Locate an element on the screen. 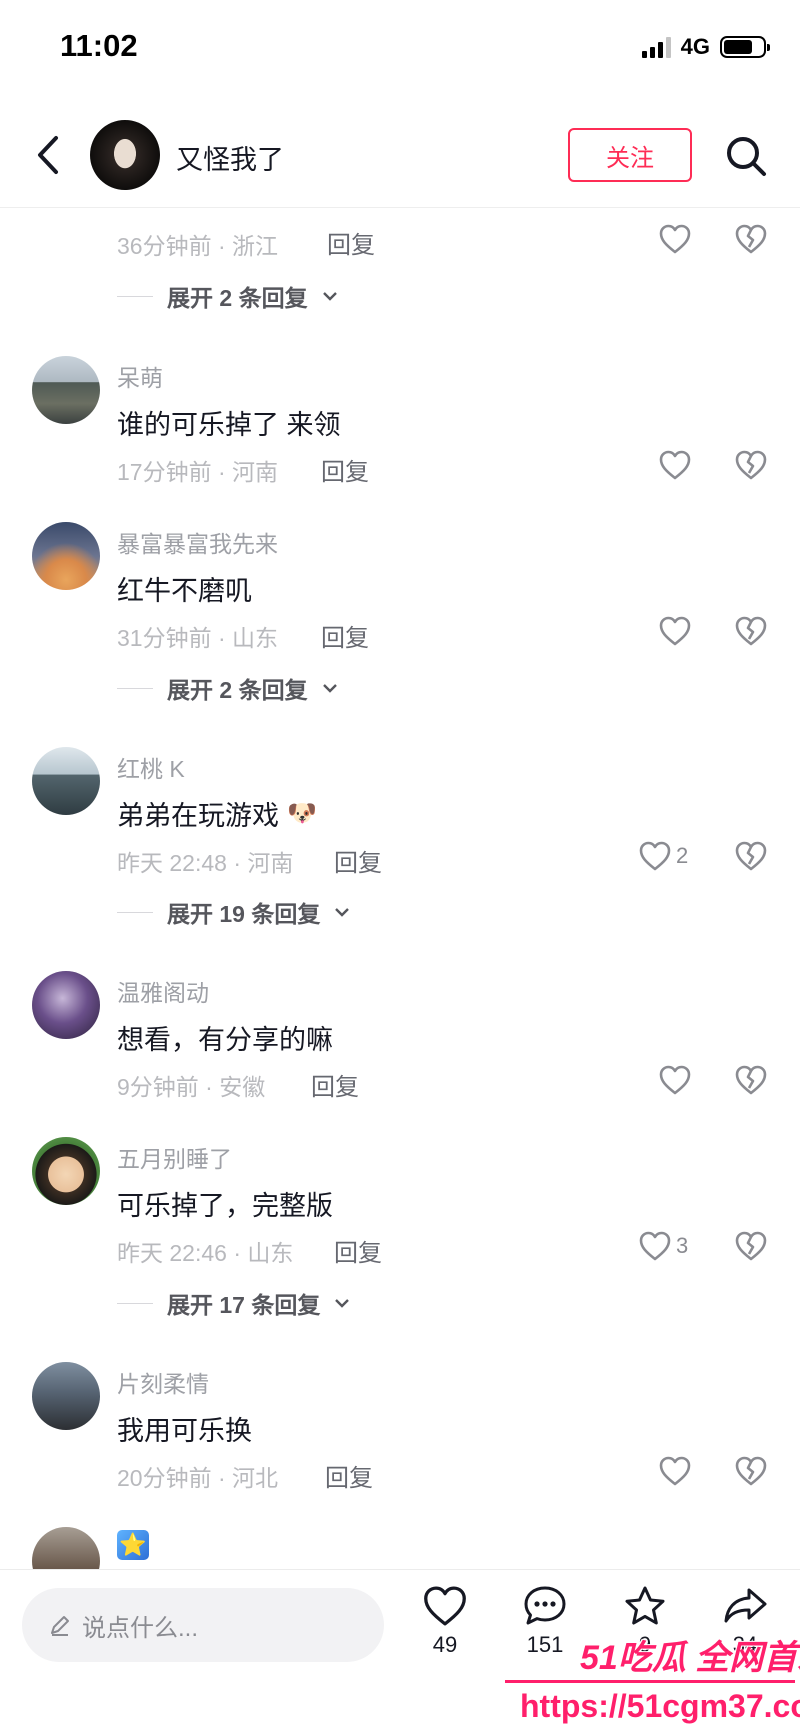 The width and height of the screenshot is (800, 1731). like-button: 2 is located at coordinates (663, 856).